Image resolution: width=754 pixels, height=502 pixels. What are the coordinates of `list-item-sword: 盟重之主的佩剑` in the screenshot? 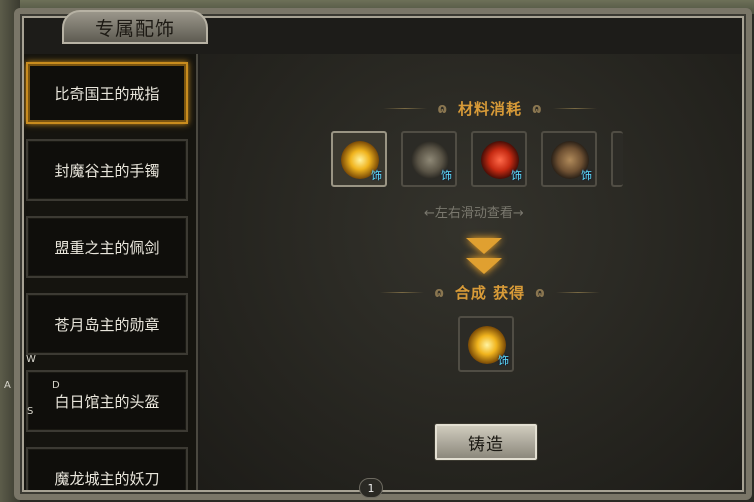 It's located at (107, 247).